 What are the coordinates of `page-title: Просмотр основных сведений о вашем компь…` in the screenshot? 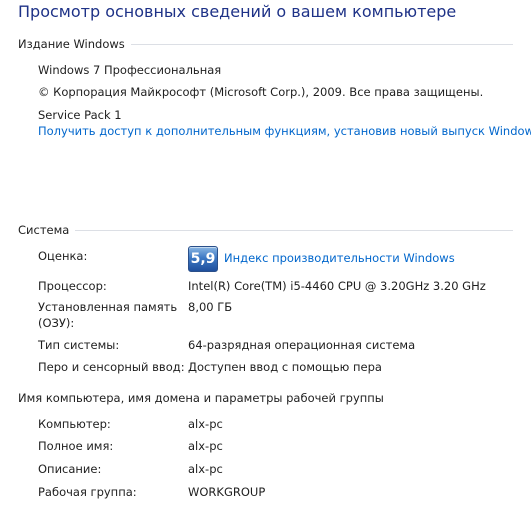 It's located at (237, 11).